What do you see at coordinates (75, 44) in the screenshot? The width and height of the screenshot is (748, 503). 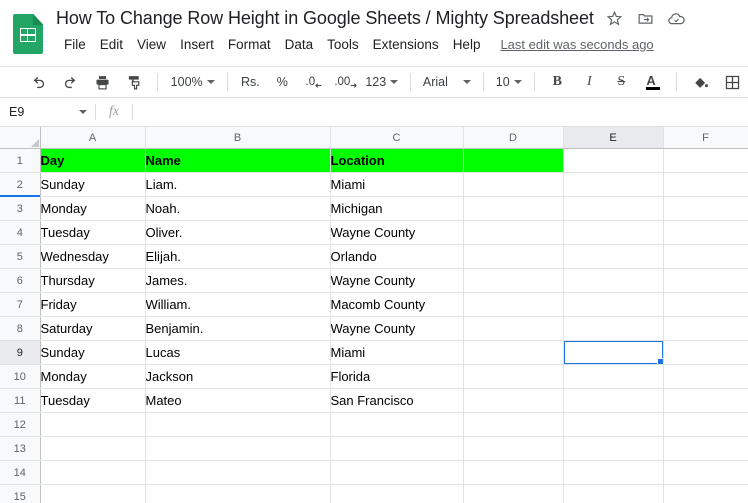 I see `menu-file: File` at bounding box center [75, 44].